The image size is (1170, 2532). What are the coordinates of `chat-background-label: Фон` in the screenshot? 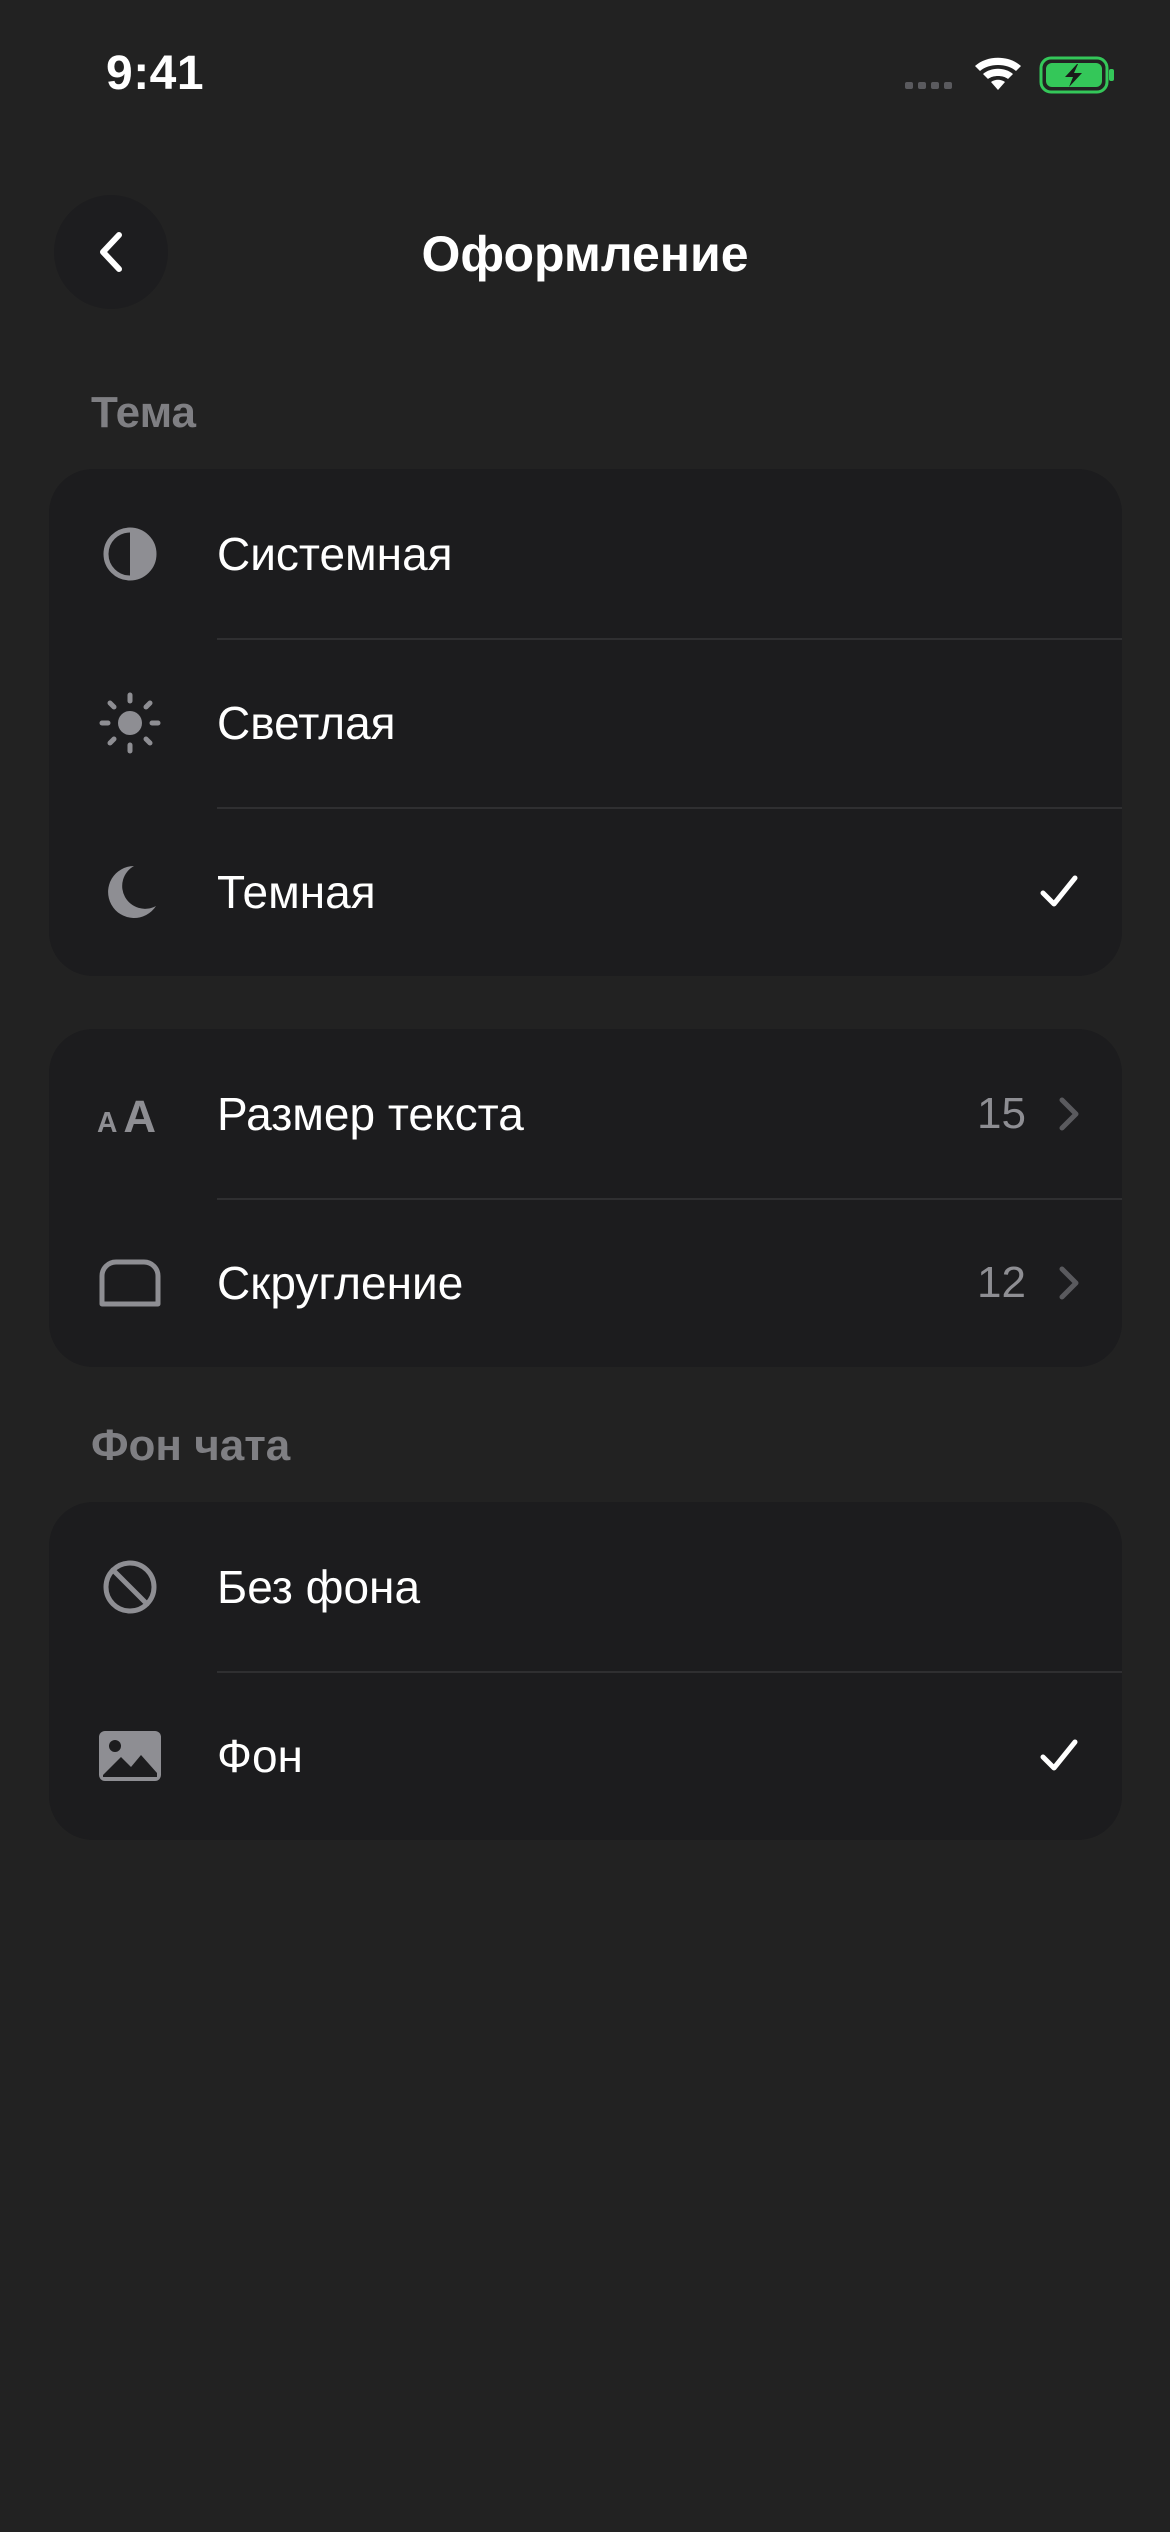 It's located at (260, 1755).